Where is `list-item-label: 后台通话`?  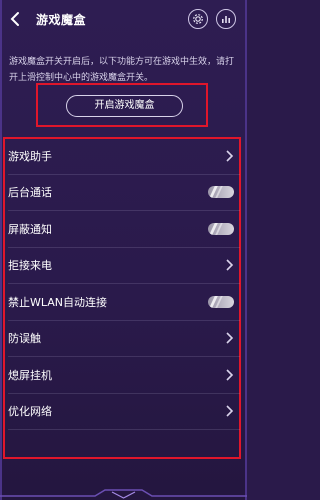
list-item-label: 后台通话 is located at coordinates (30, 193).